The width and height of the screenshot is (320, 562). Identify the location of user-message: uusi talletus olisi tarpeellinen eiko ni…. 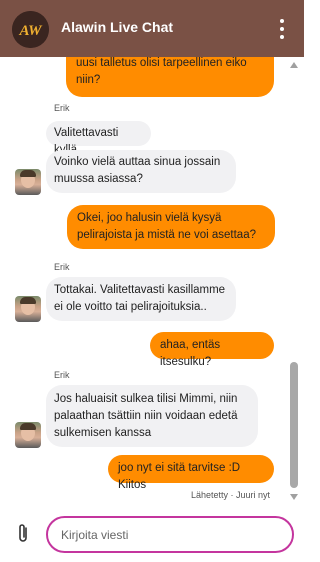
(170, 77).